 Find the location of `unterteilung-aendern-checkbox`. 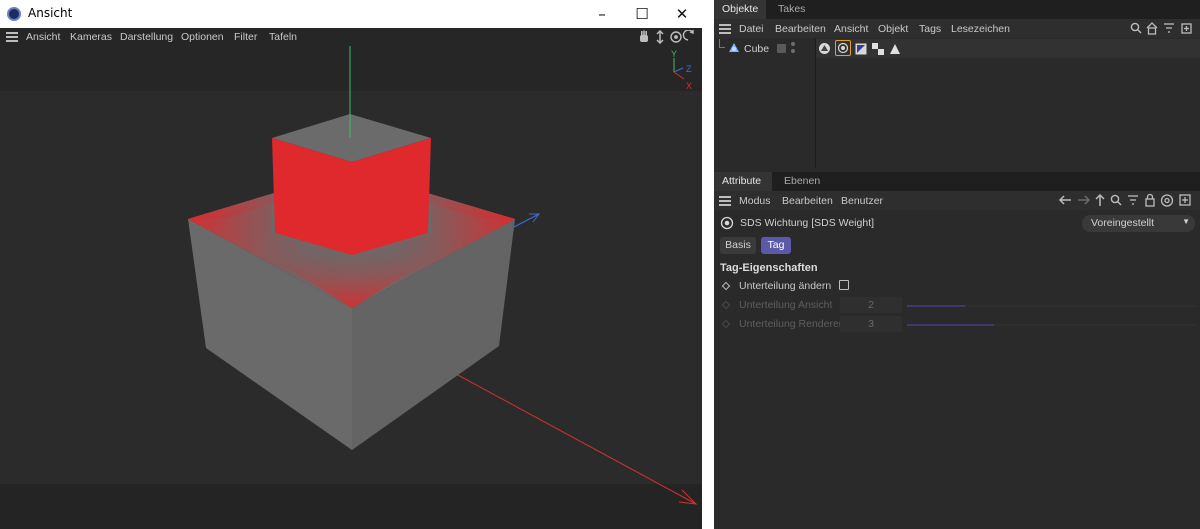

unterteilung-aendern-checkbox is located at coordinates (844, 285).